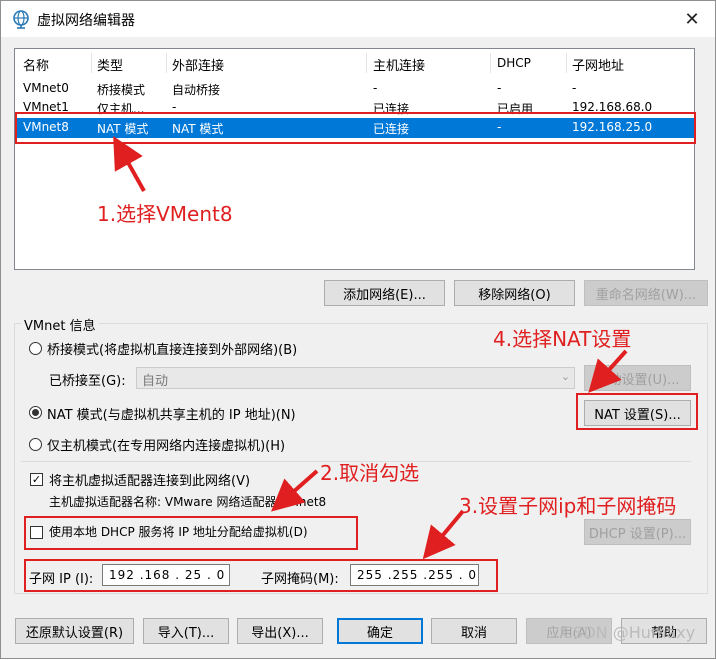 This screenshot has width=716, height=660. I want to click on window-title: 虚拟网络编辑器, so click(86, 21).